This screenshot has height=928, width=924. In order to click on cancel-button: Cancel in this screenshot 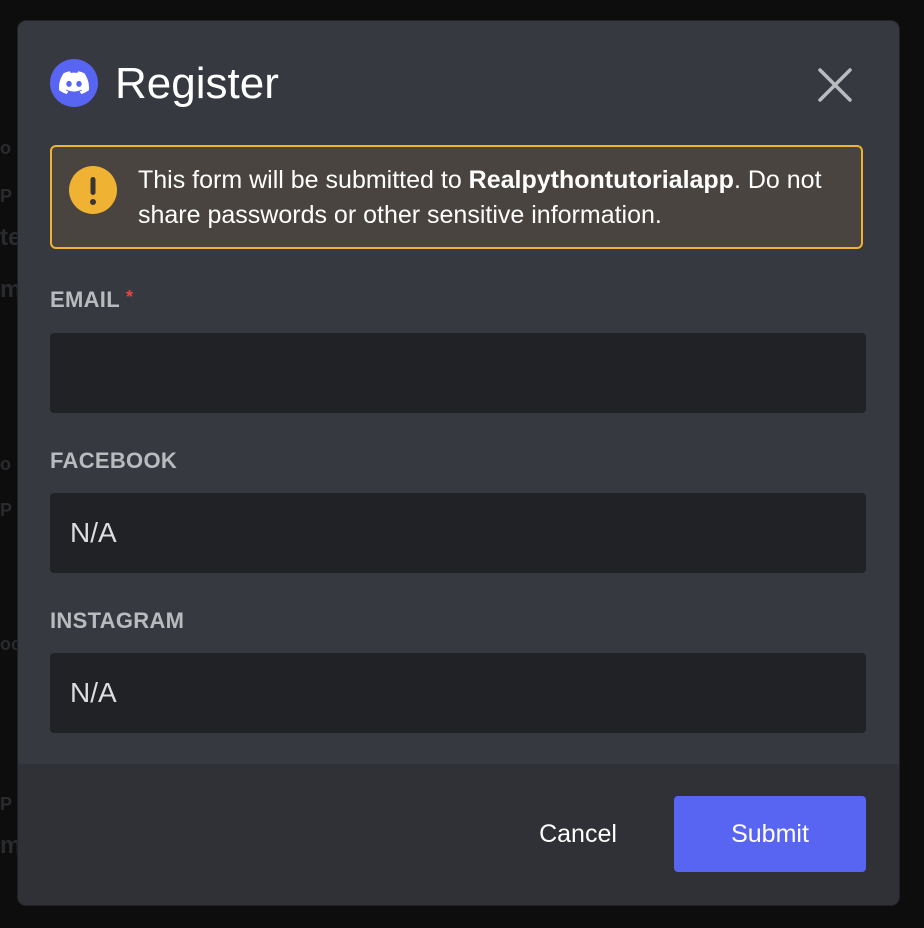, I will do `click(578, 834)`.